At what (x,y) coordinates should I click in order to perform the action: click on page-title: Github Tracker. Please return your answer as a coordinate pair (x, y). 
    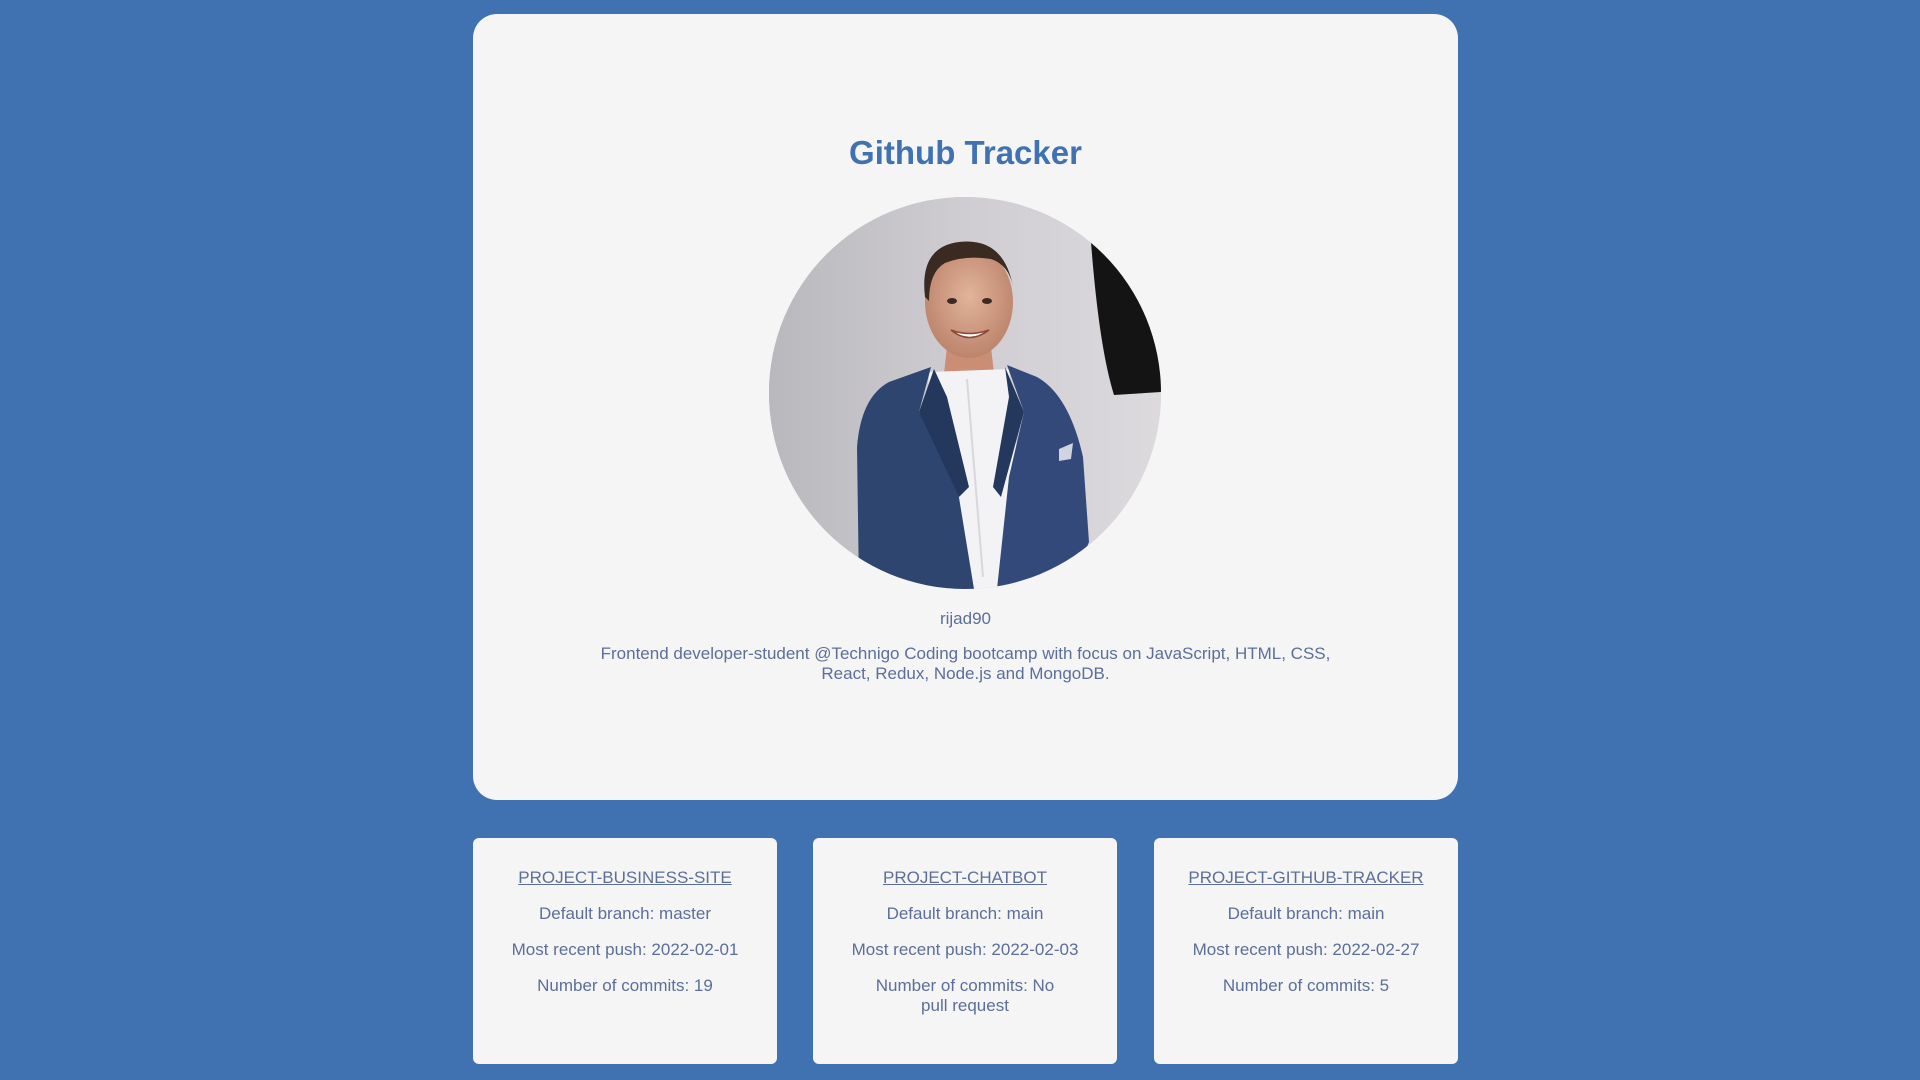
    Looking at the image, I should click on (965, 152).